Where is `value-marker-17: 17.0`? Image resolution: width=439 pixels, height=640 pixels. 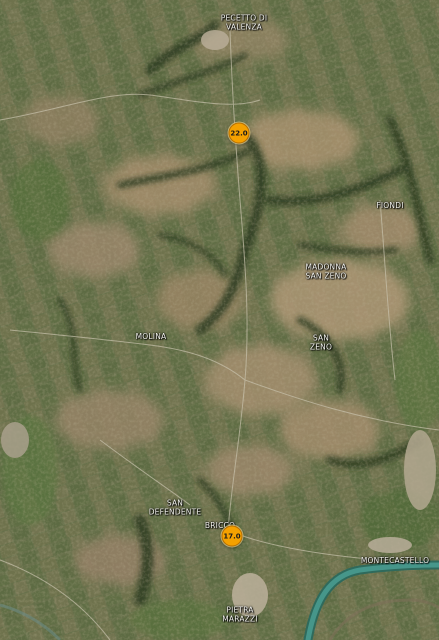
value-marker-17: 17.0 is located at coordinates (232, 536).